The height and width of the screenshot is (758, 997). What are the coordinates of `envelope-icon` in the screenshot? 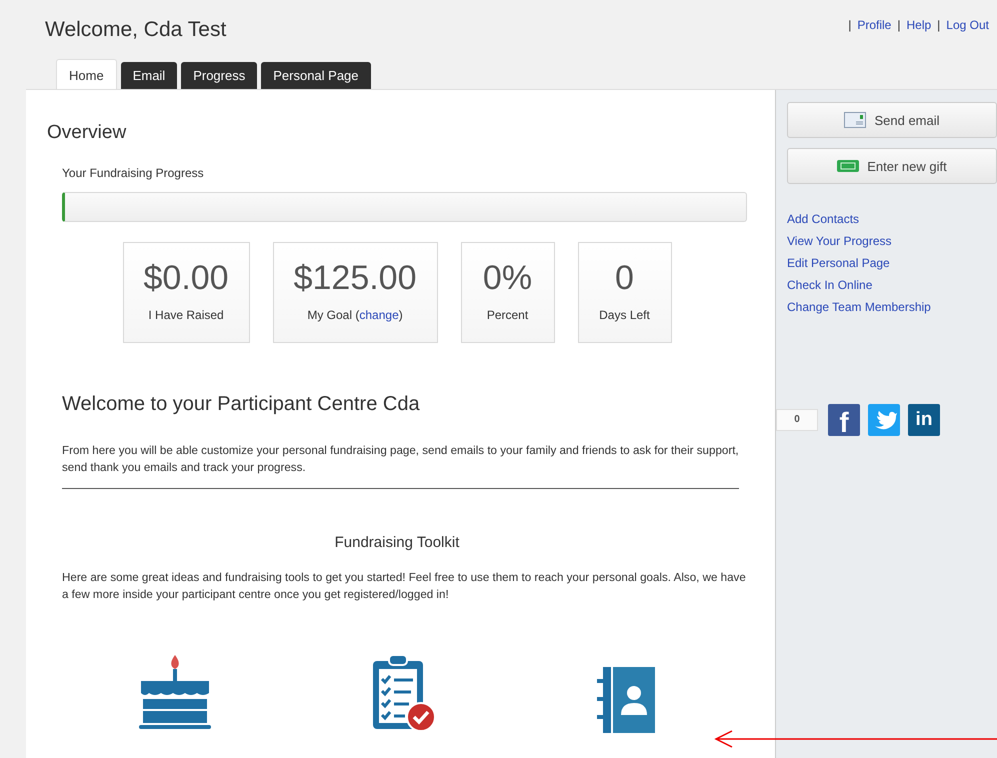 It's located at (855, 120).